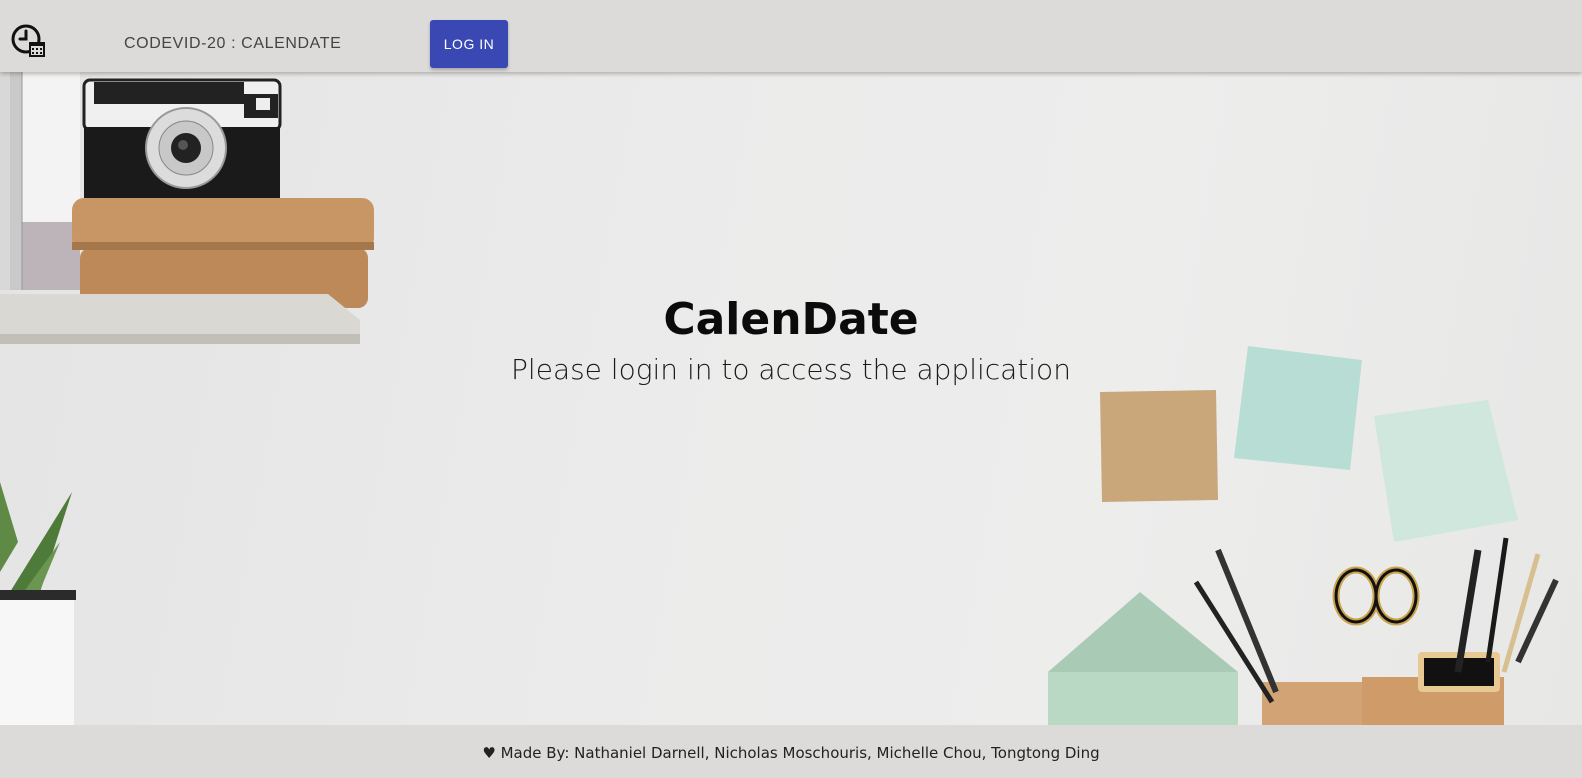 The width and height of the screenshot is (1582, 778). What do you see at coordinates (40, 181) in the screenshot?
I see `books-illustration` at bounding box center [40, 181].